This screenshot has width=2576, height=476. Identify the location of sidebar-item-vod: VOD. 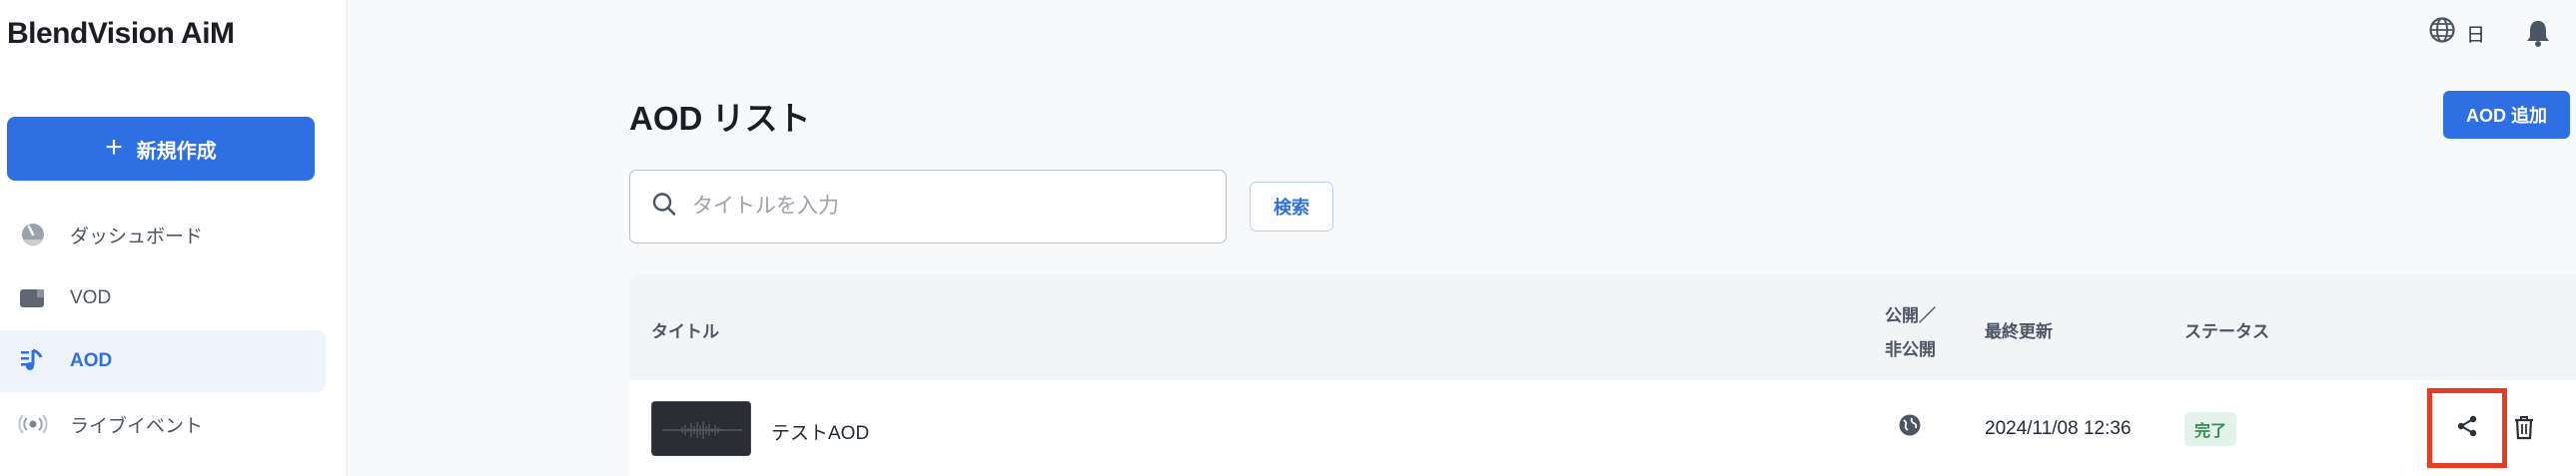
(163, 298).